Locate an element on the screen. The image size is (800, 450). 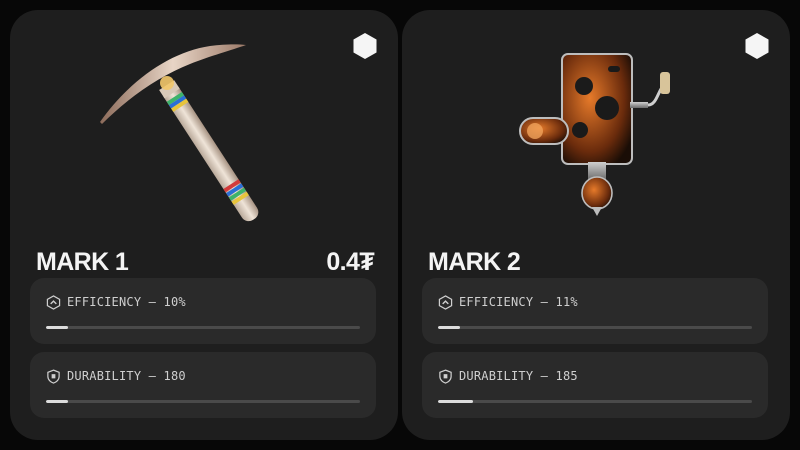
item-title: MARK 2 is located at coordinates (474, 262).